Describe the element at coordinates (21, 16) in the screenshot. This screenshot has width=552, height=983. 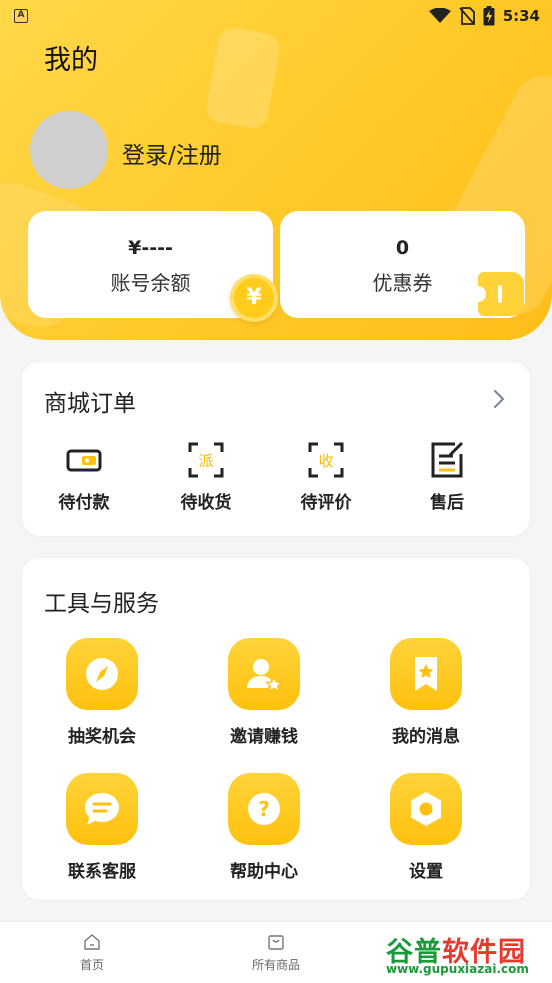
I see `notification-icon: A` at that location.